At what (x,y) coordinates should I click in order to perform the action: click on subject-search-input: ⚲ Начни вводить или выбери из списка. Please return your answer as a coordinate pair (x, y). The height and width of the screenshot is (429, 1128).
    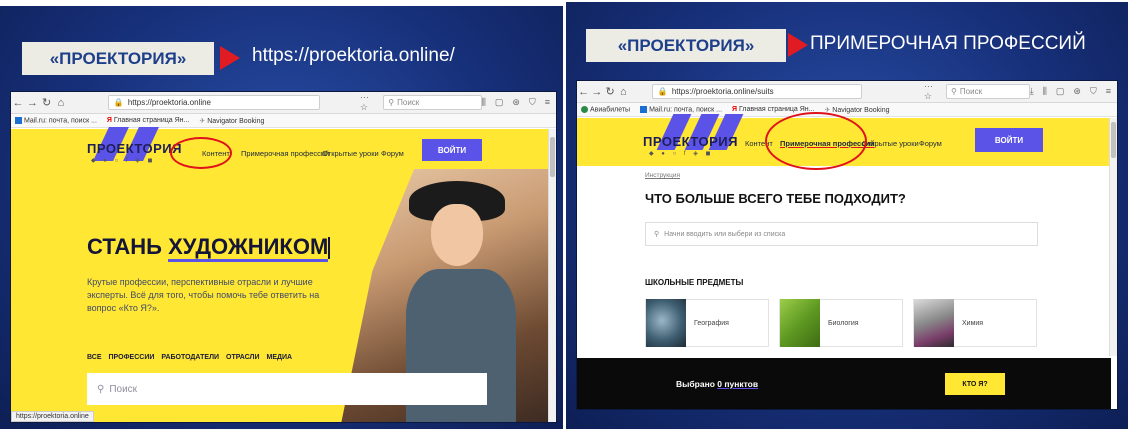
    Looking at the image, I should click on (841, 234).